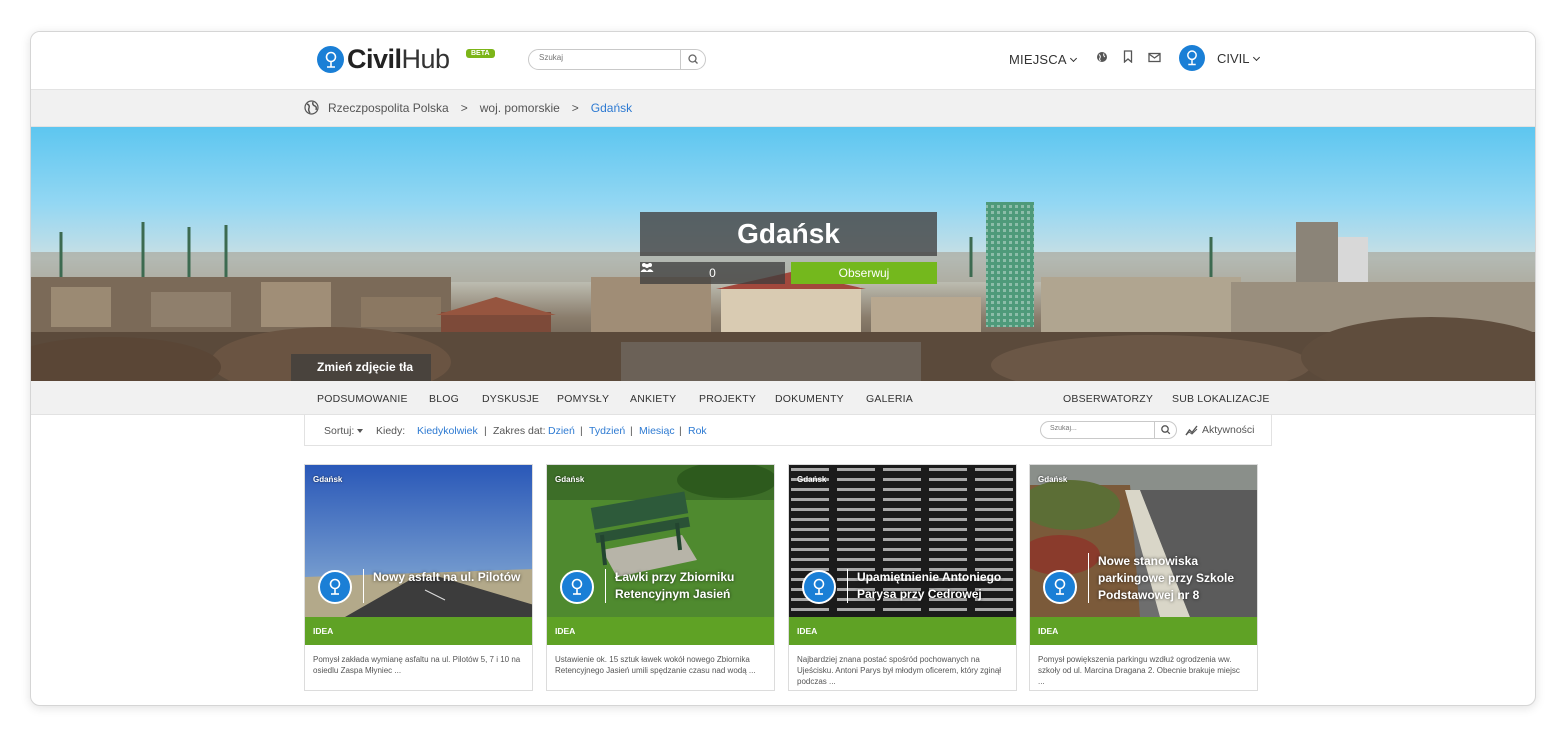  Describe the element at coordinates (561, 431) in the screenshot. I see `range-day-link: Dzień` at that location.